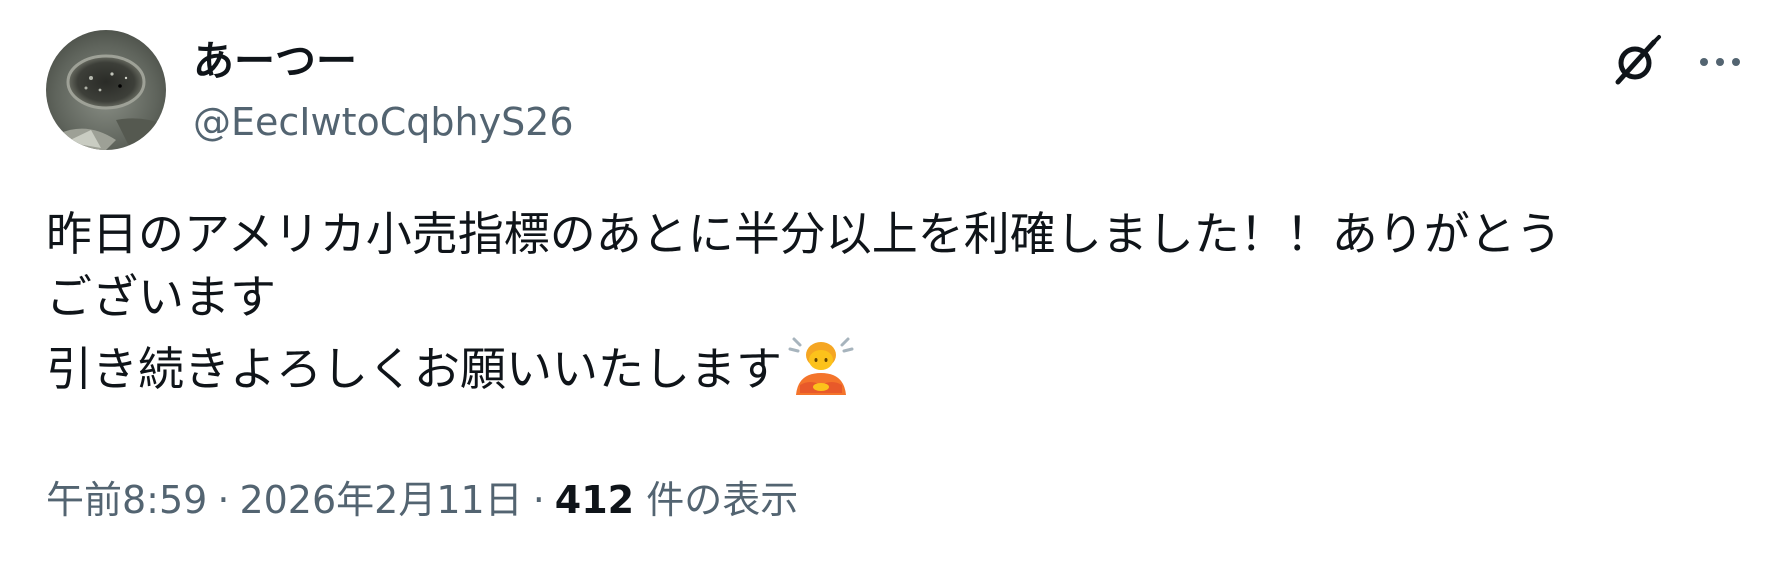  What do you see at coordinates (722, 500) in the screenshot?
I see `views-label: 件の表示` at bounding box center [722, 500].